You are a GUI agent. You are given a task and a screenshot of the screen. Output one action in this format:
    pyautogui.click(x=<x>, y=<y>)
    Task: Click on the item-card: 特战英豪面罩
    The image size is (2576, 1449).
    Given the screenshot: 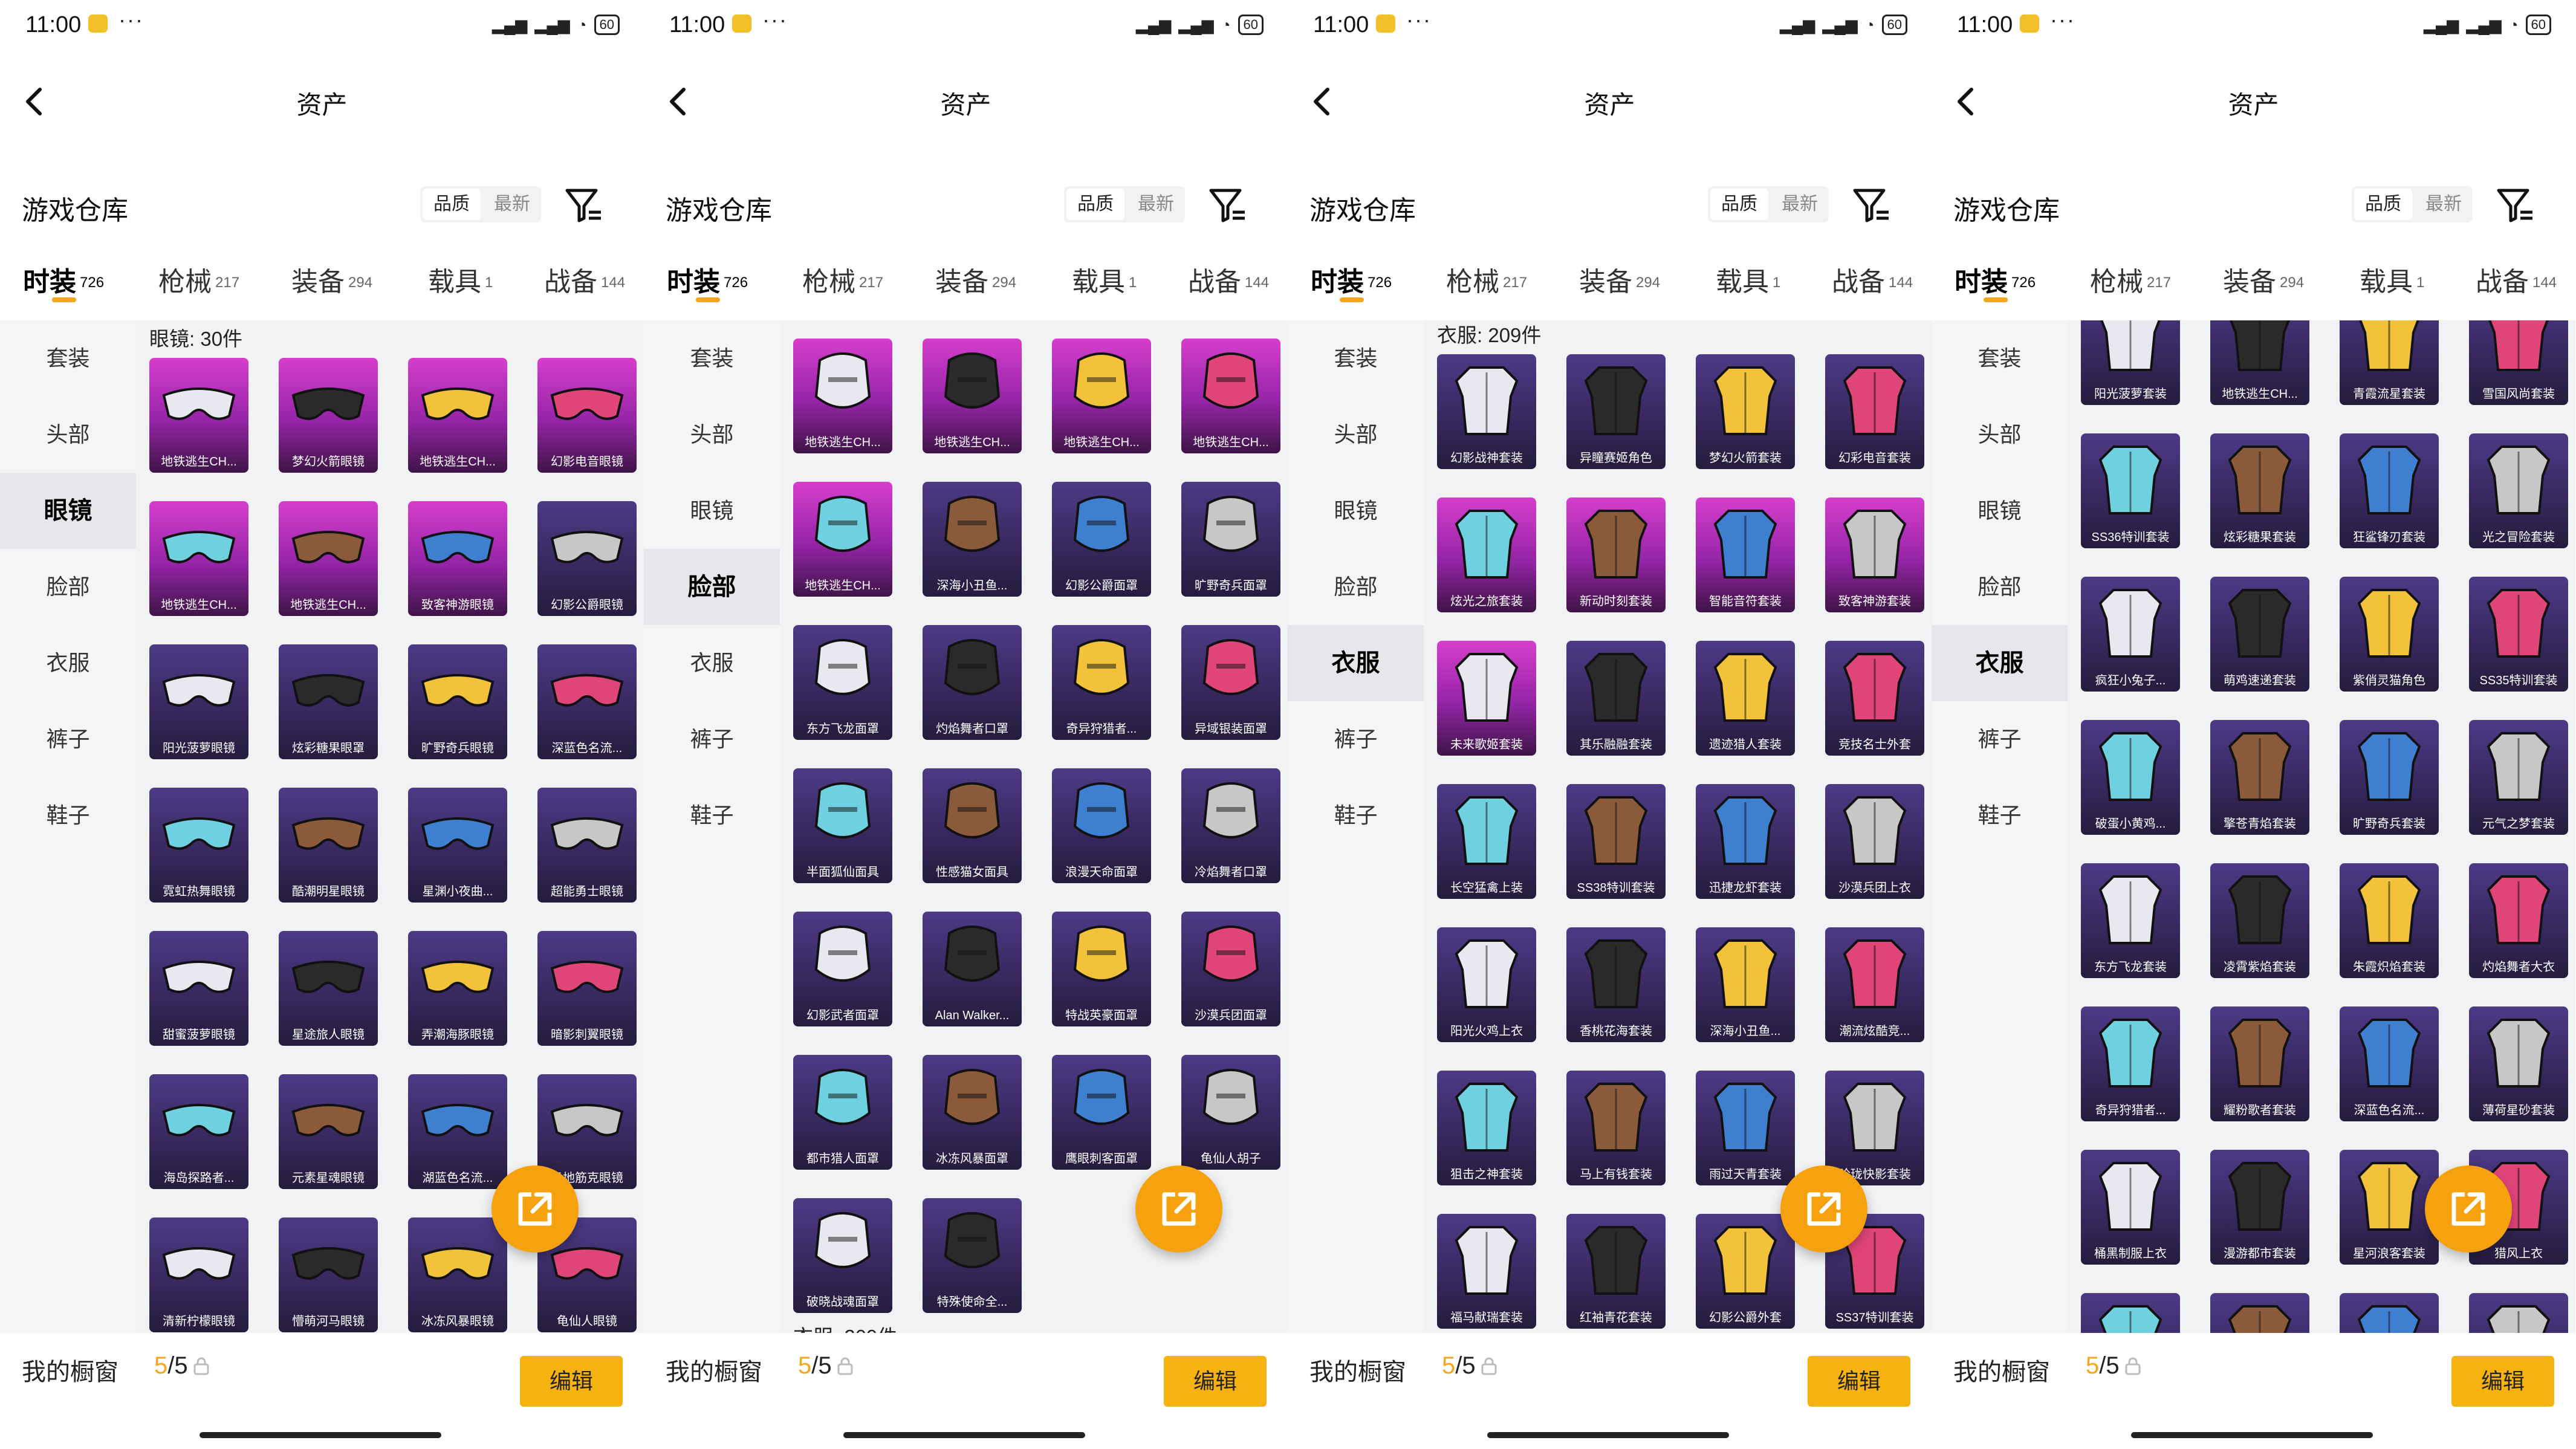 What is the action you would take?
    pyautogui.click(x=1101, y=969)
    